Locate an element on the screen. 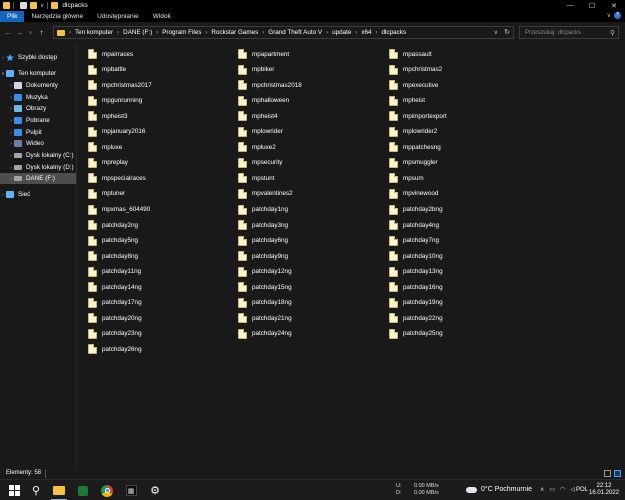 This screenshot has width=625, height=500. folder-item: mpexecutive is located at coordinates (413, 85).